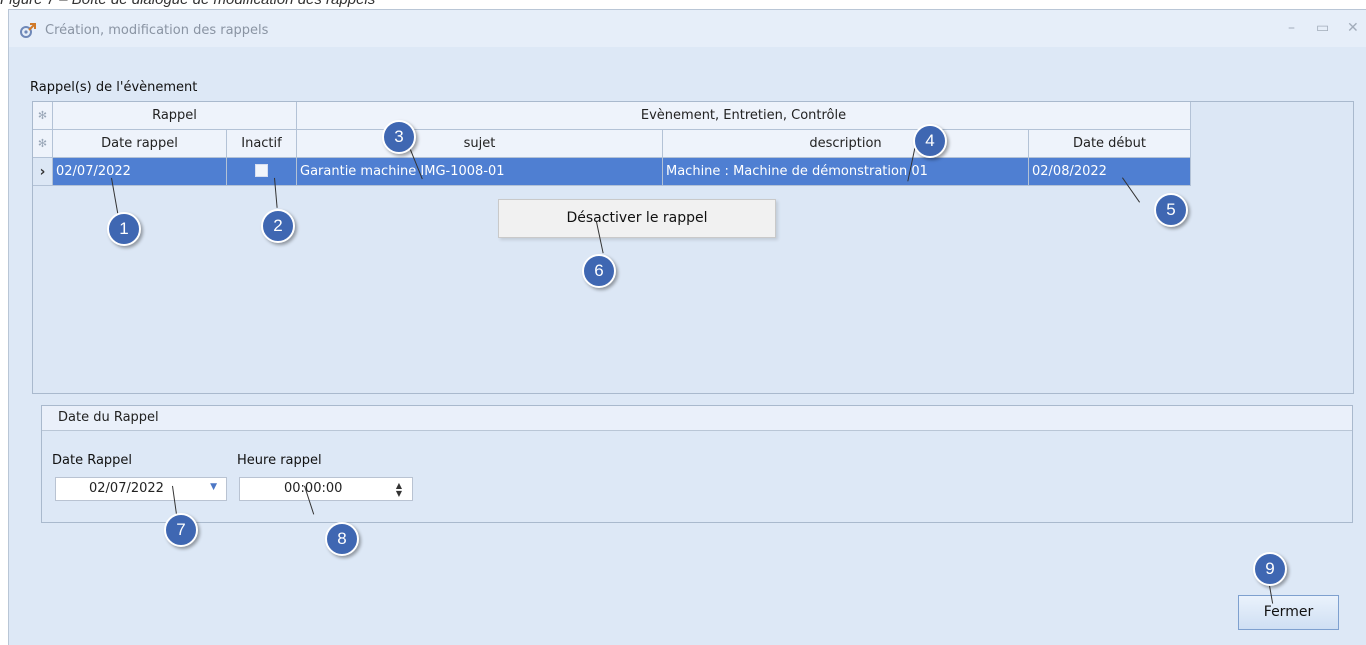  I want to click on callout-badge-9: 9, so click(1270, 569).